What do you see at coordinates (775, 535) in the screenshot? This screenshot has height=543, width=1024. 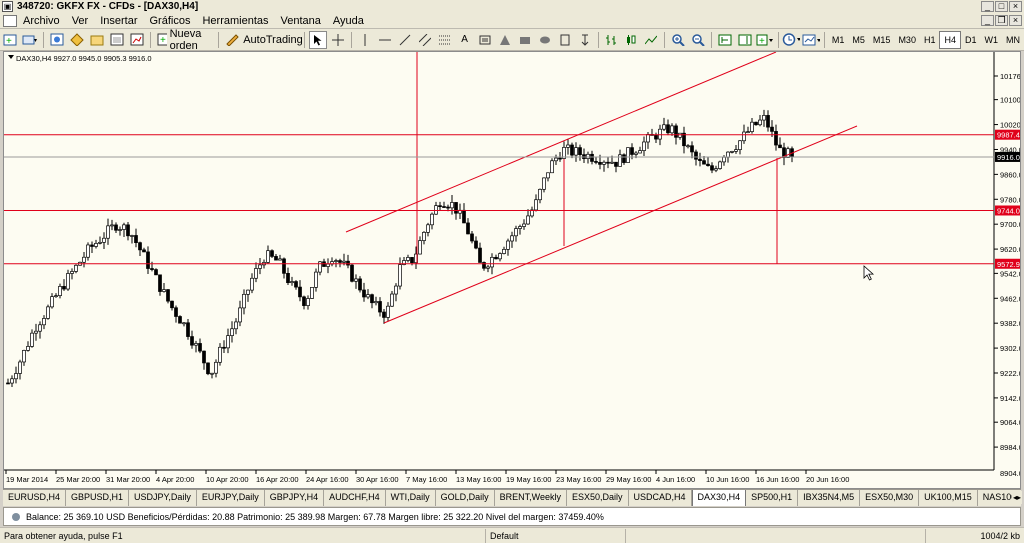 I see `status-spacer` at bounding box center [775, 535].